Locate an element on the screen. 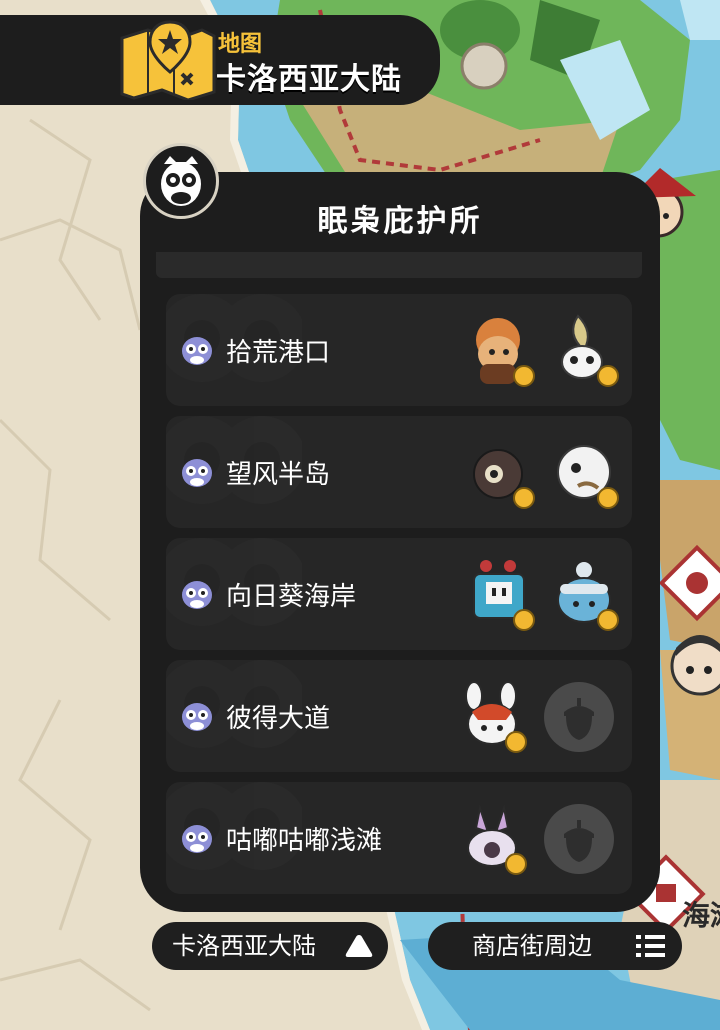 Image resolution: width=720 pixels, height=1030 pixels. area-button-label: 商店街周边 is located at coordinates (532, 946).